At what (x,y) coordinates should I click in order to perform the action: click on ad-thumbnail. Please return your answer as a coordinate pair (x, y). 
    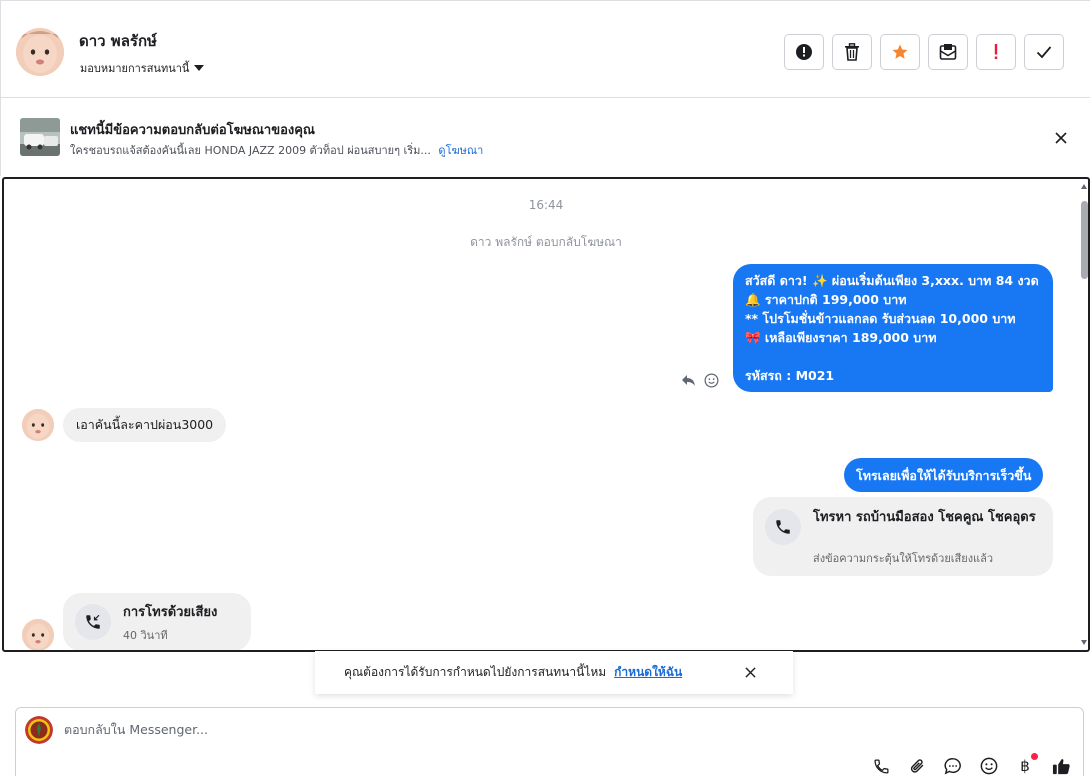
    Looking at the image, I should click on (40, 137).